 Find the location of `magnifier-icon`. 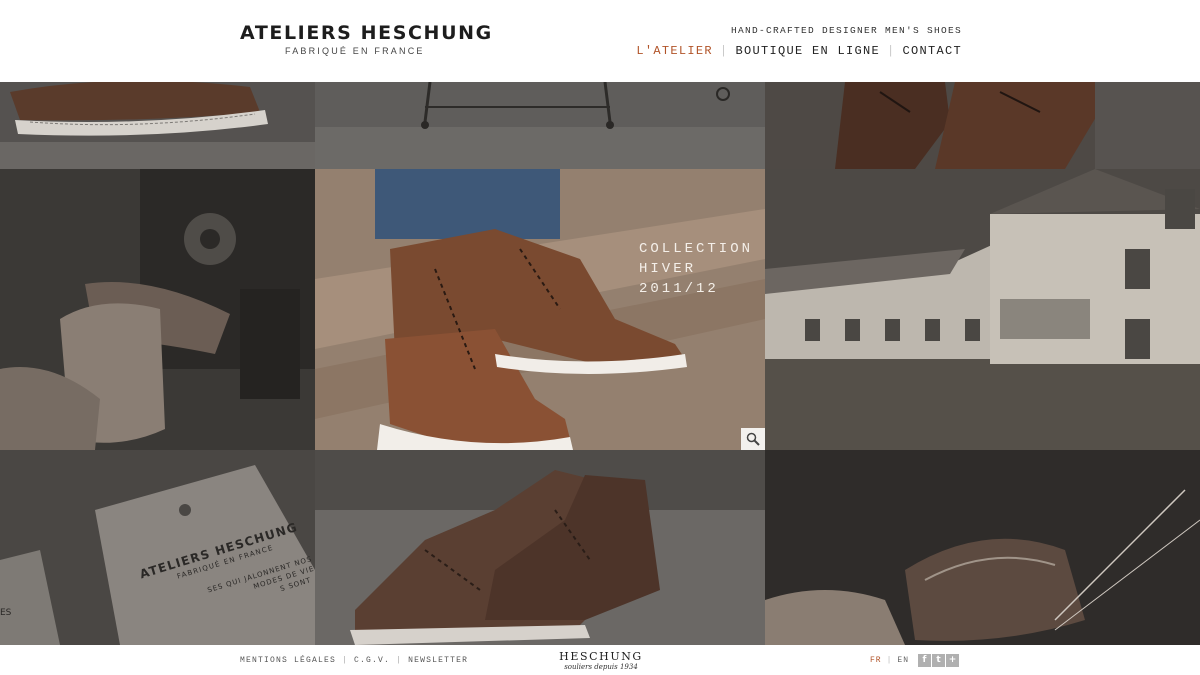

magnifier-icon is located at coordinates (753, 439).